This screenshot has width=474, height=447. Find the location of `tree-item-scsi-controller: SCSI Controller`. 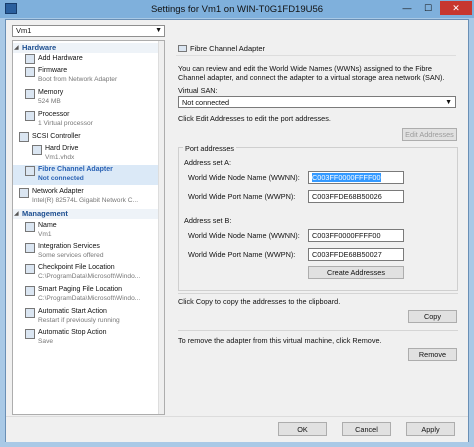

tree-item-scsi-controller: SCSI Controller is located at coordinates (86, 137).